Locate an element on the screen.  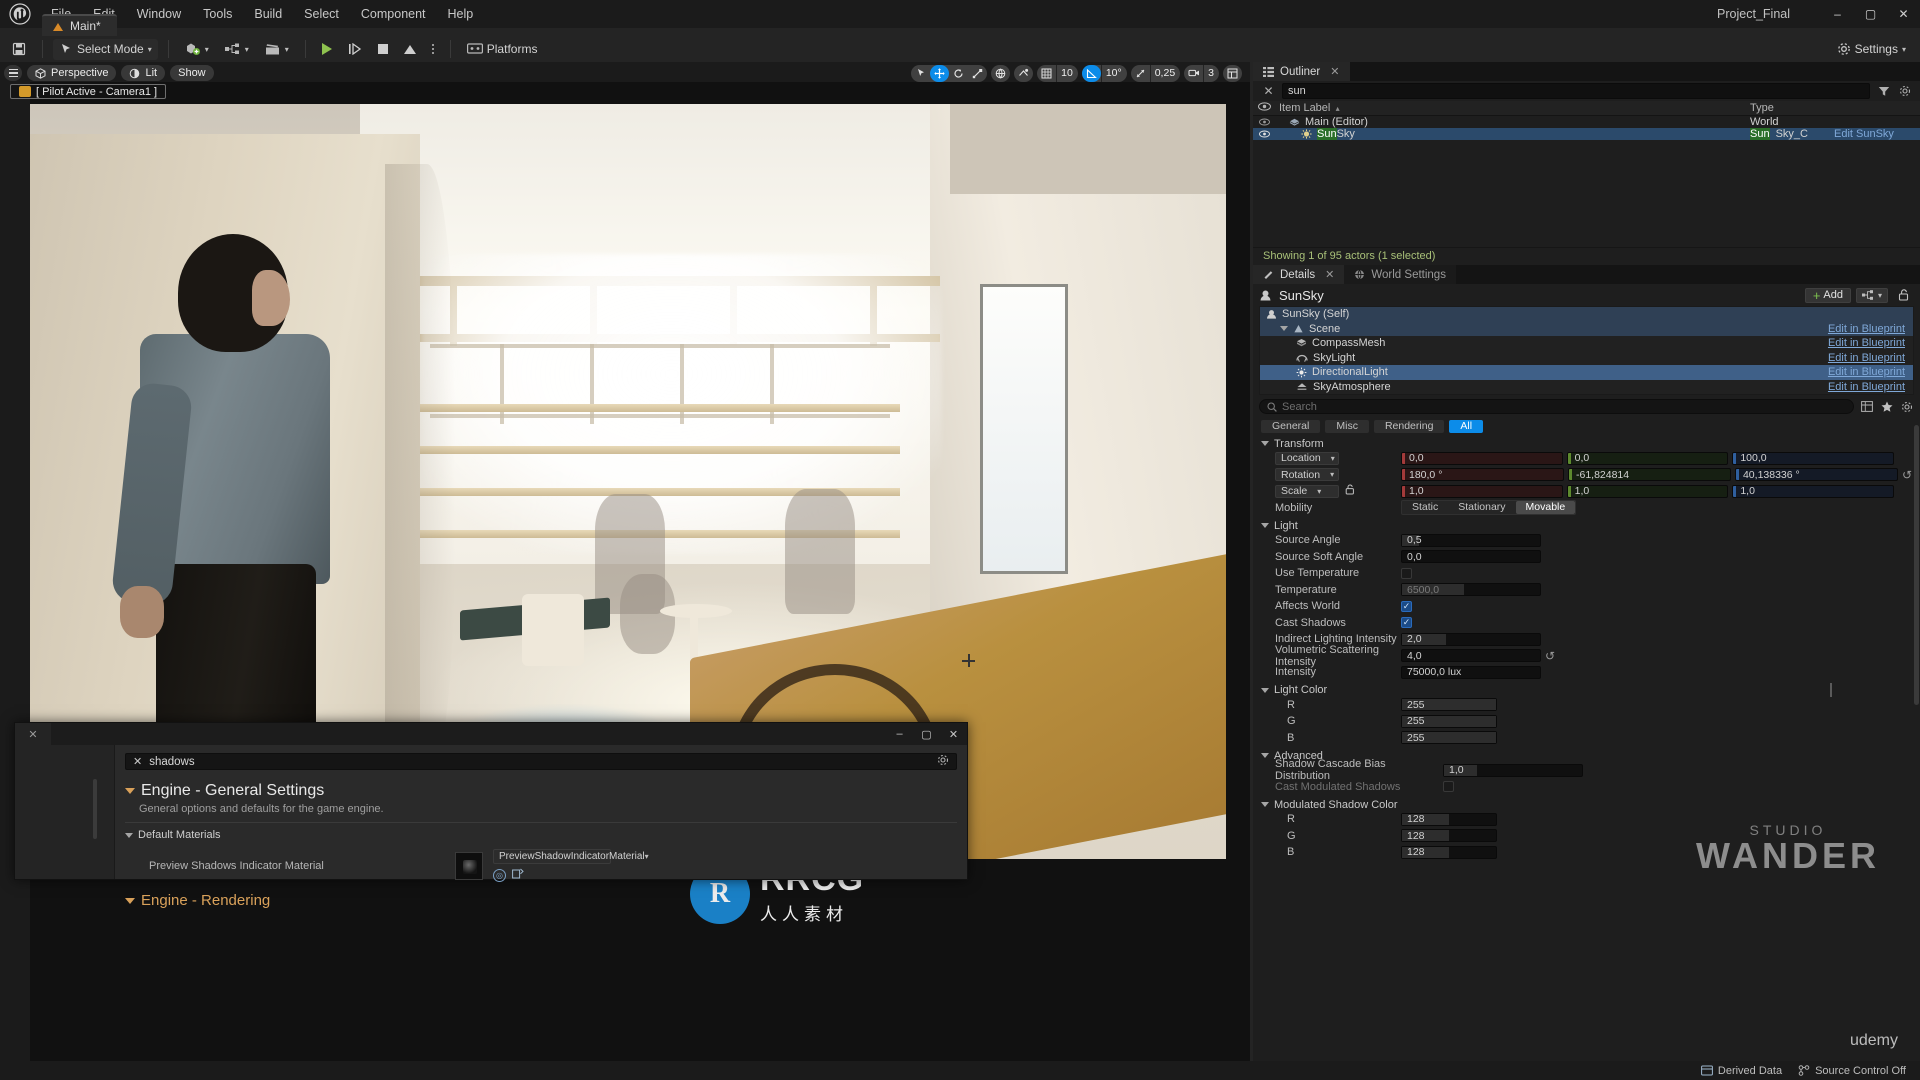
status-source-control: Source Control Off is located at coordinates (1852, 1071).